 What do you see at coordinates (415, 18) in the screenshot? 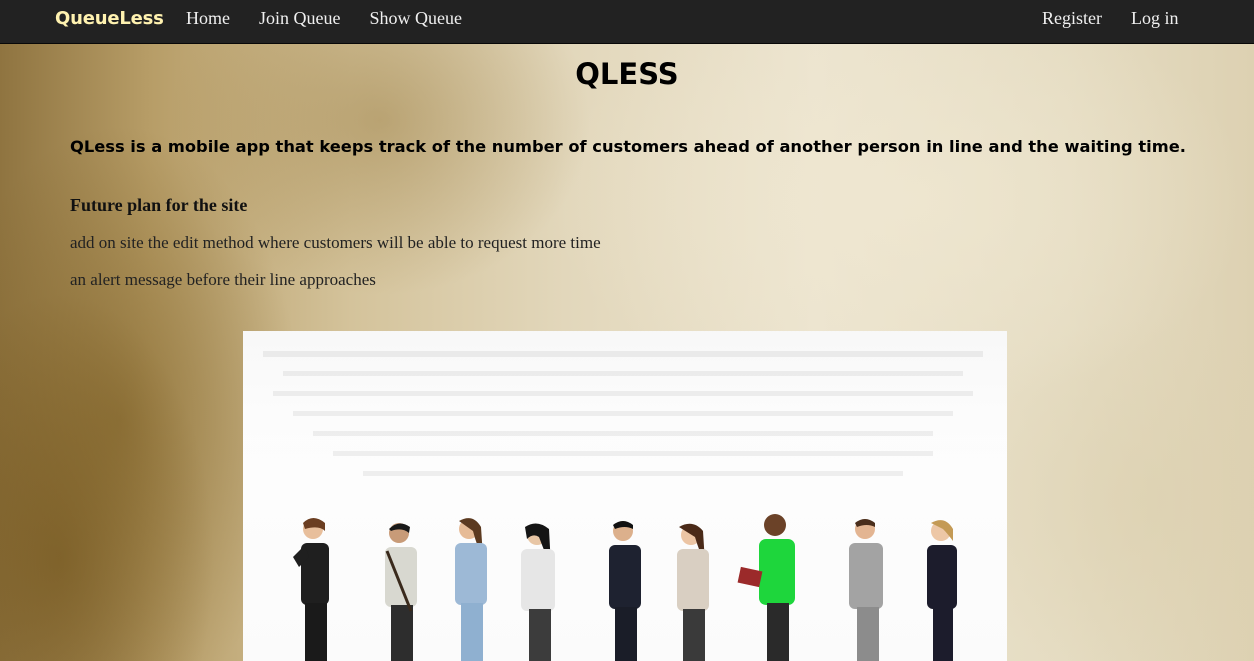
I see `nav-show-queue-link: Show Queue` at bounding box center [415, 18].